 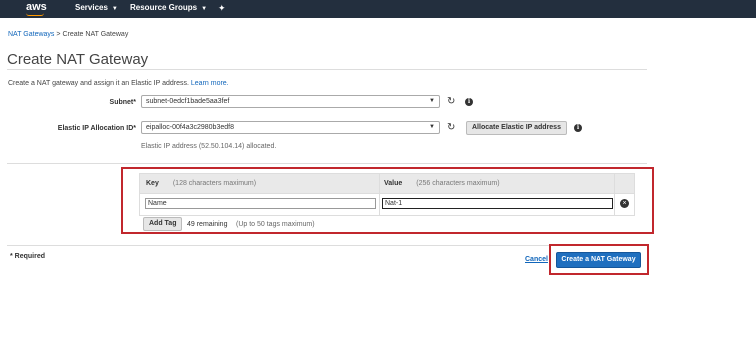 What do you see at coordinates (91, 7) in the screenshot?
I see `services-menu-label: Services` at bounding box center [91, 7].